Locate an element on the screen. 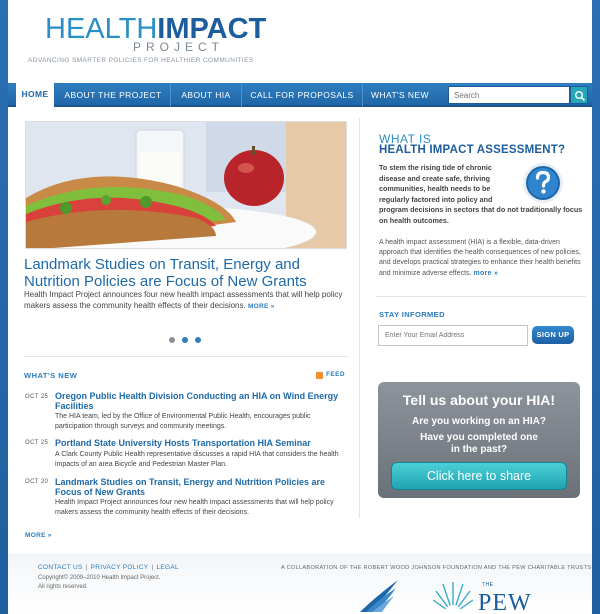  share-hia-question-1: Are you working on an HIA? is located at coordinates (479, 421).